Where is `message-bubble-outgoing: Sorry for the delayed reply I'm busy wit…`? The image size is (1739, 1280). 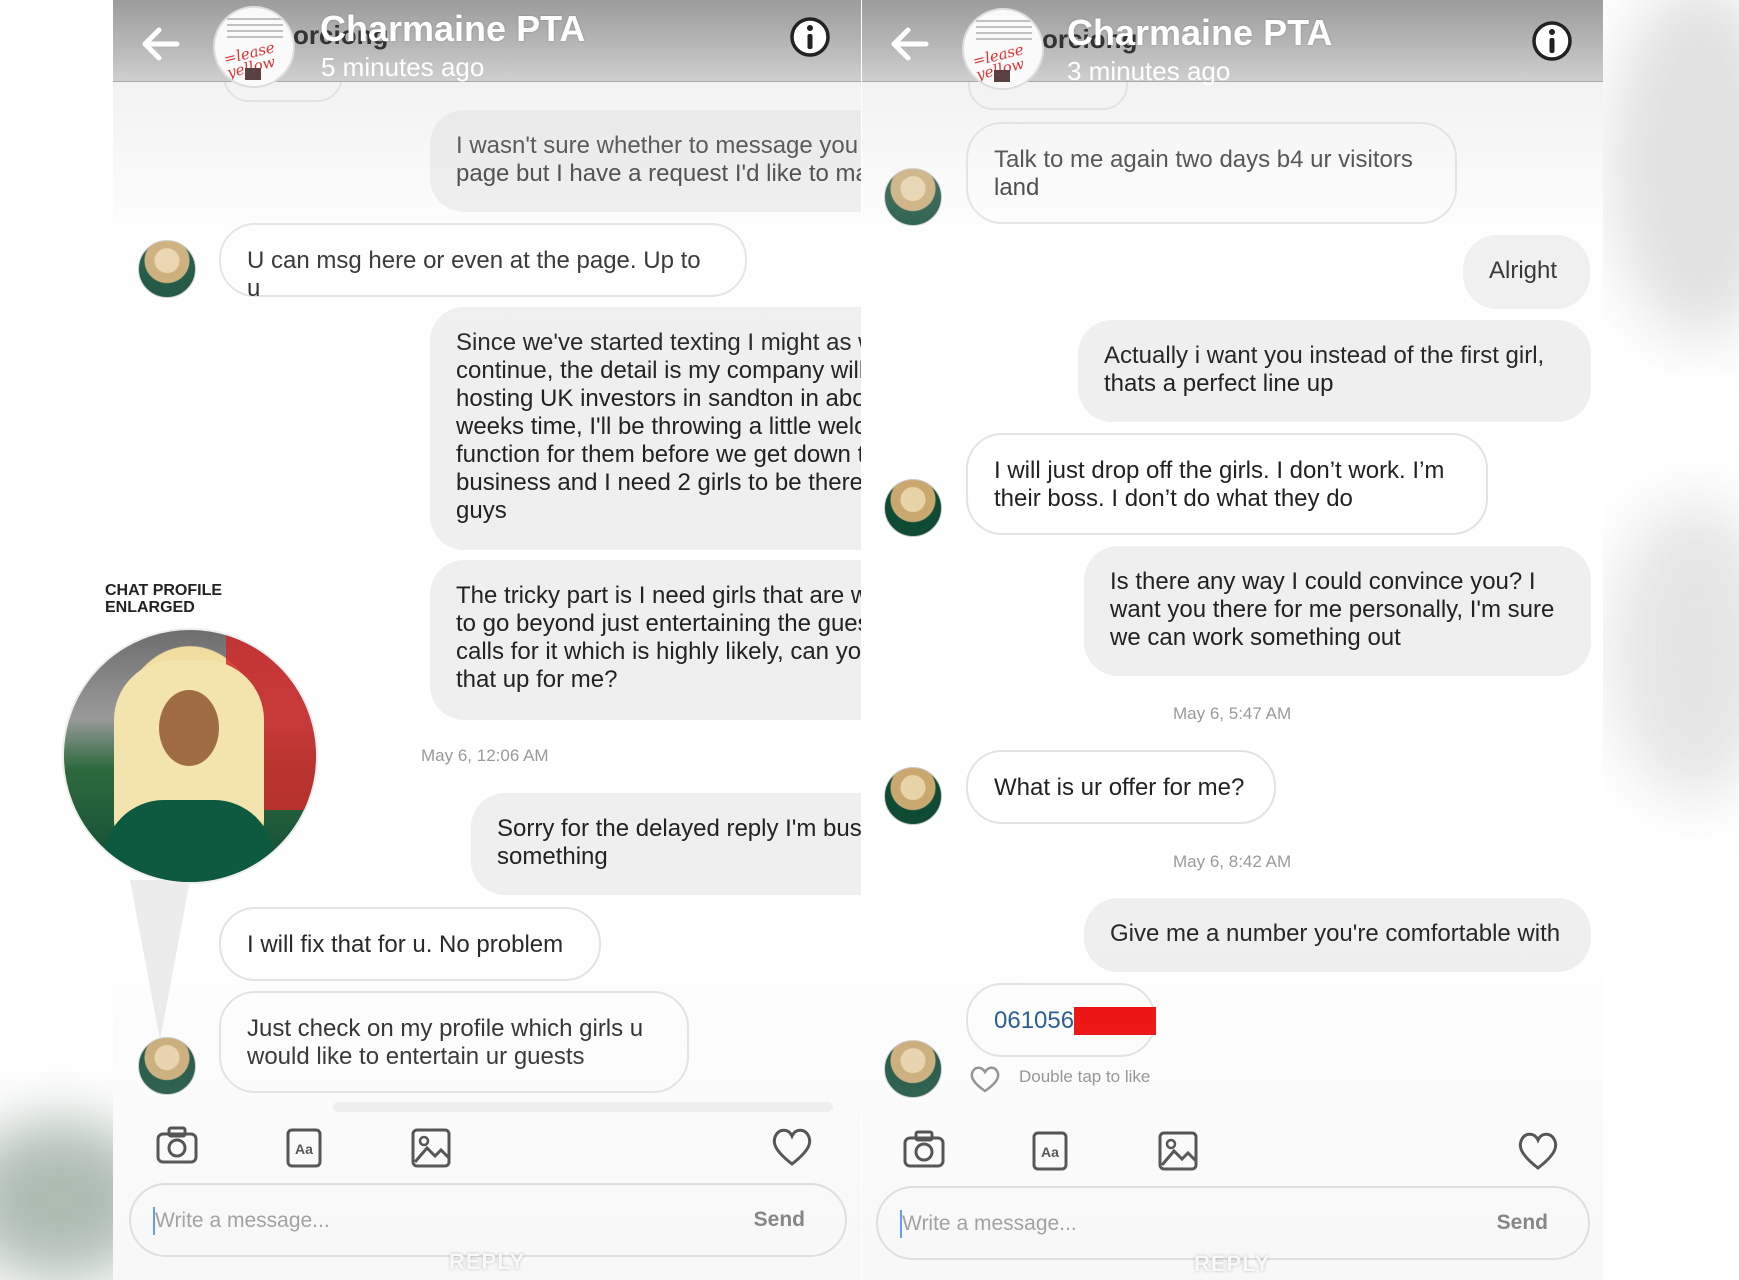 message-bubble-outgoing: Sorry for the delayed reply I'm busy wit… is located at coordinates (666, 844).